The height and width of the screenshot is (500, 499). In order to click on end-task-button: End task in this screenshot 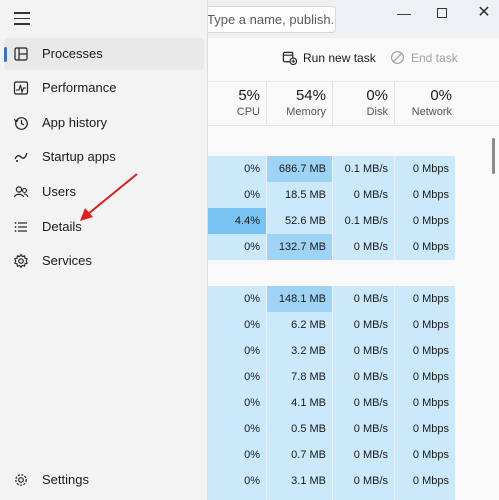, I will do `click(424, 57)`.